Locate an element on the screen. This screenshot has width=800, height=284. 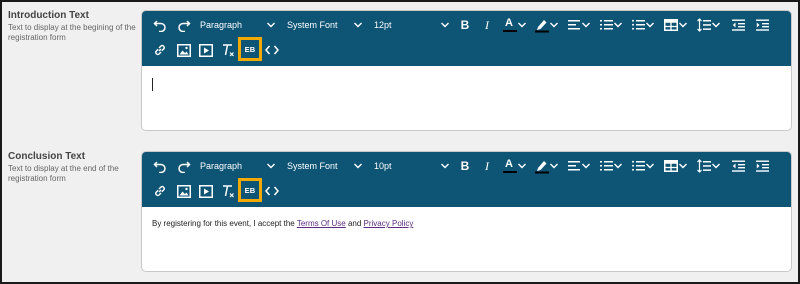
font-size-value: 10pt is located at coordinates (383, 166).